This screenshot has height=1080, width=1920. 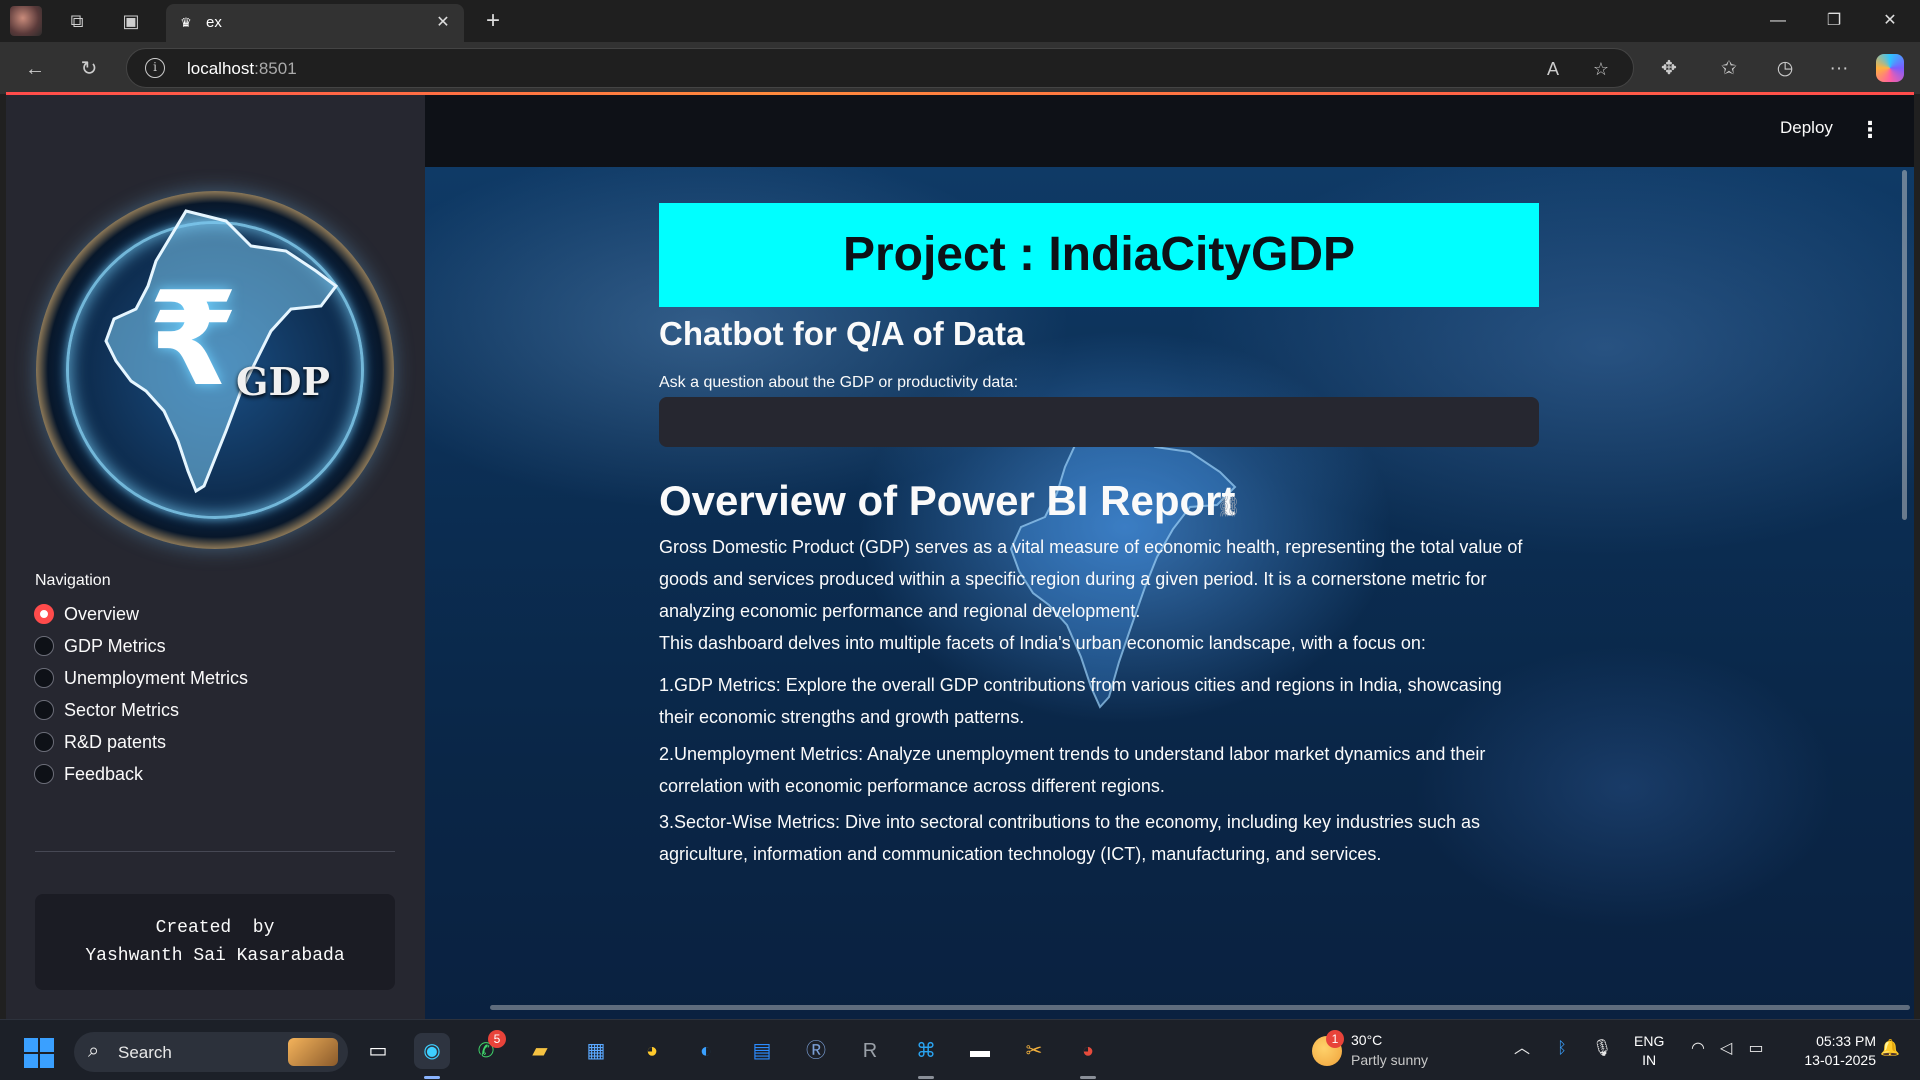 I want to click on nav-radio-feedback: Feedback, so click(x=141, y=774).